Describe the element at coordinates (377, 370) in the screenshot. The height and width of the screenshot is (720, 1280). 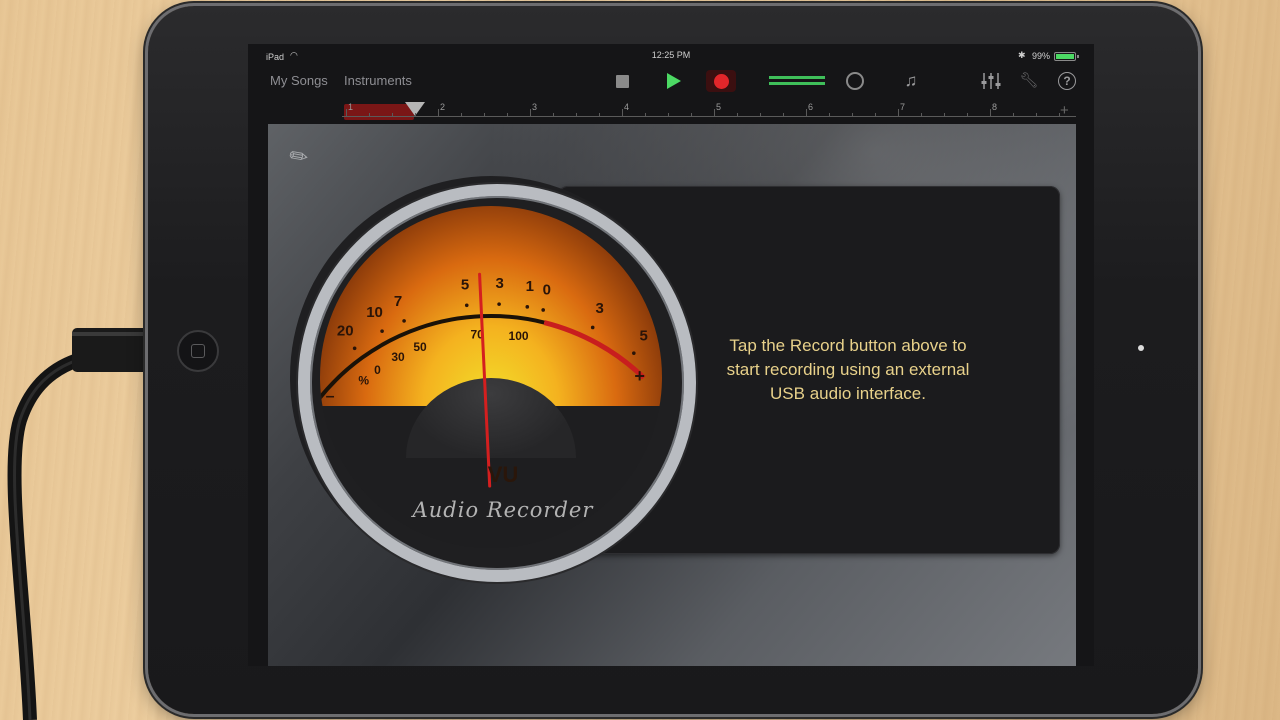
I see `vu-lower-label: 0` at that location.